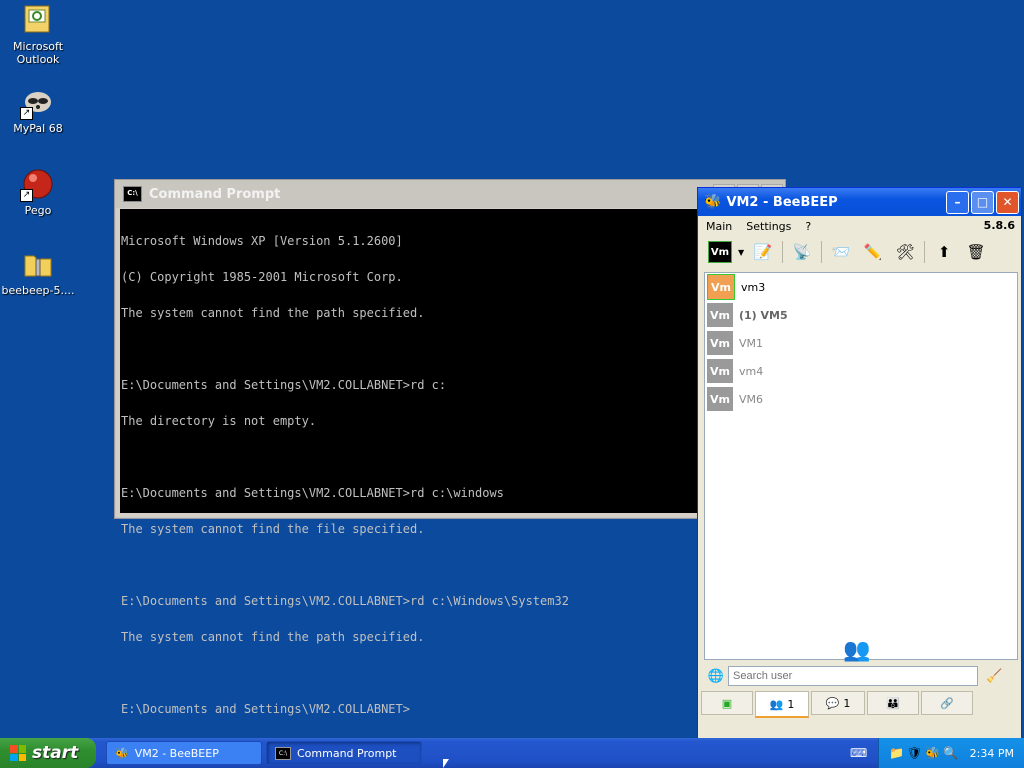 The image size is (1024, 768). I want to click on bottom-tabs: ▣ 👥 1 💬 1 👪 🔗, so click(837, 704).